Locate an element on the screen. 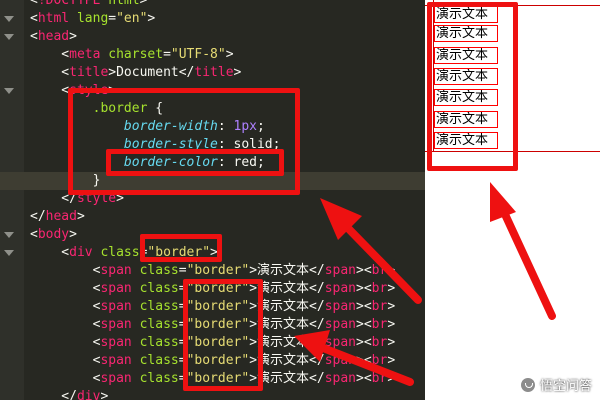 This screenshot has width=600, height=400. watermark: 悟空问答 is located at coordinates (555, 384).